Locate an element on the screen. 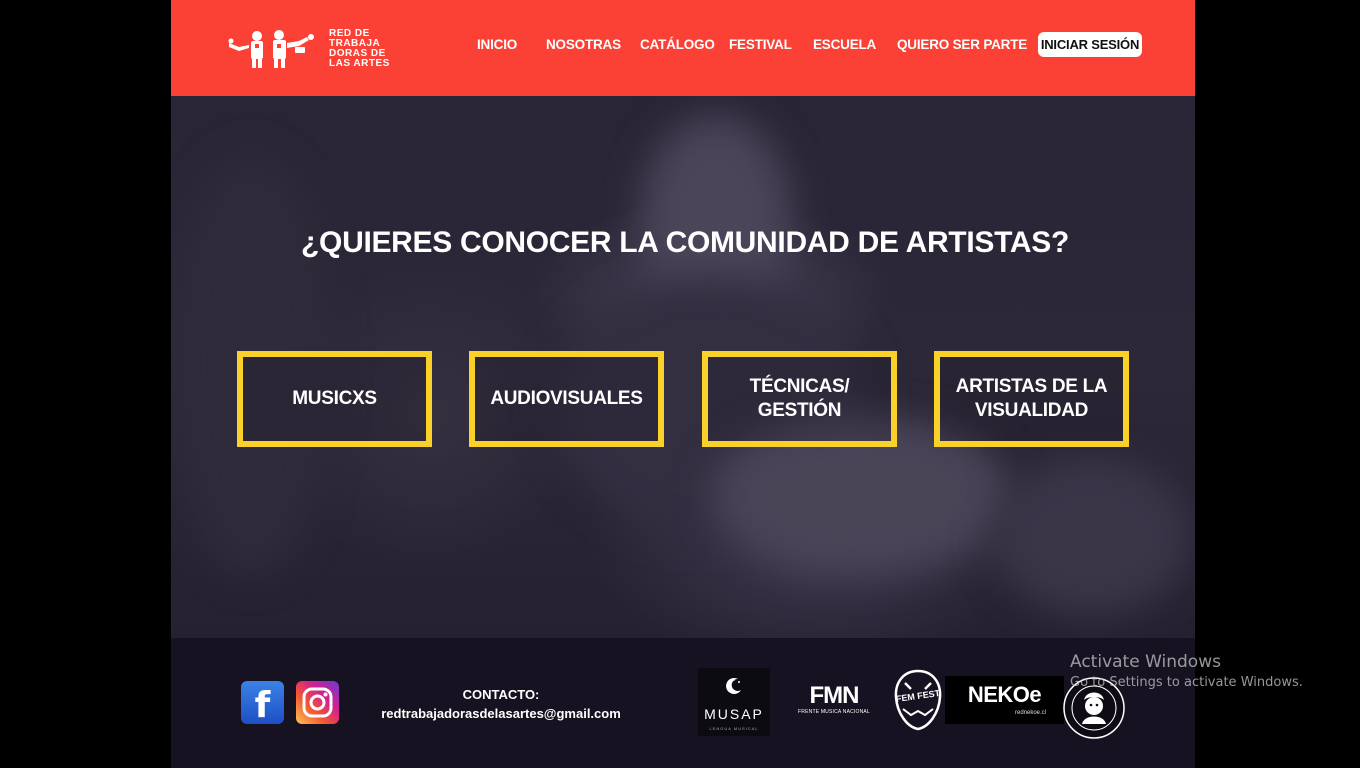 The width and height of the screenshot is (1360, 768). category-audiovisuales-button: AUDIOVISUALES is located at coordinates (566, 399).